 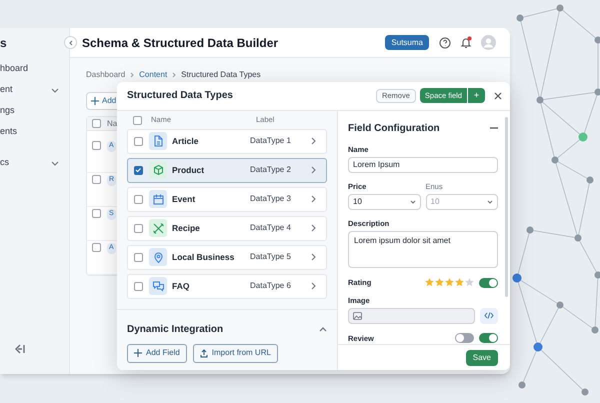 I want to click on name-field: Lorem Ipsum, so click(x=423, y=164).